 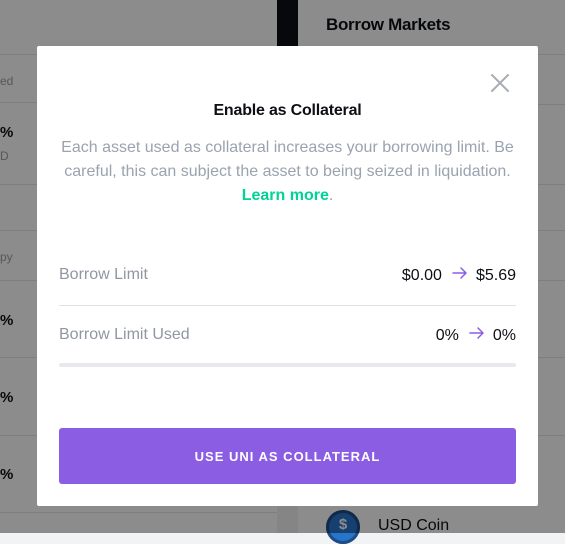 I want to click on learn-more-link: Learn more, so click(x=285, y=195).